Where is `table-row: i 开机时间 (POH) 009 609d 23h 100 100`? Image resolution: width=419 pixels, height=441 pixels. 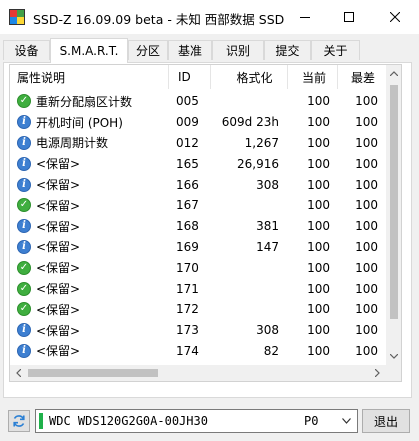 table-row: i 开机时间 (POH) 009 609d 23h 100 100 is located at coordinates (198, 122).